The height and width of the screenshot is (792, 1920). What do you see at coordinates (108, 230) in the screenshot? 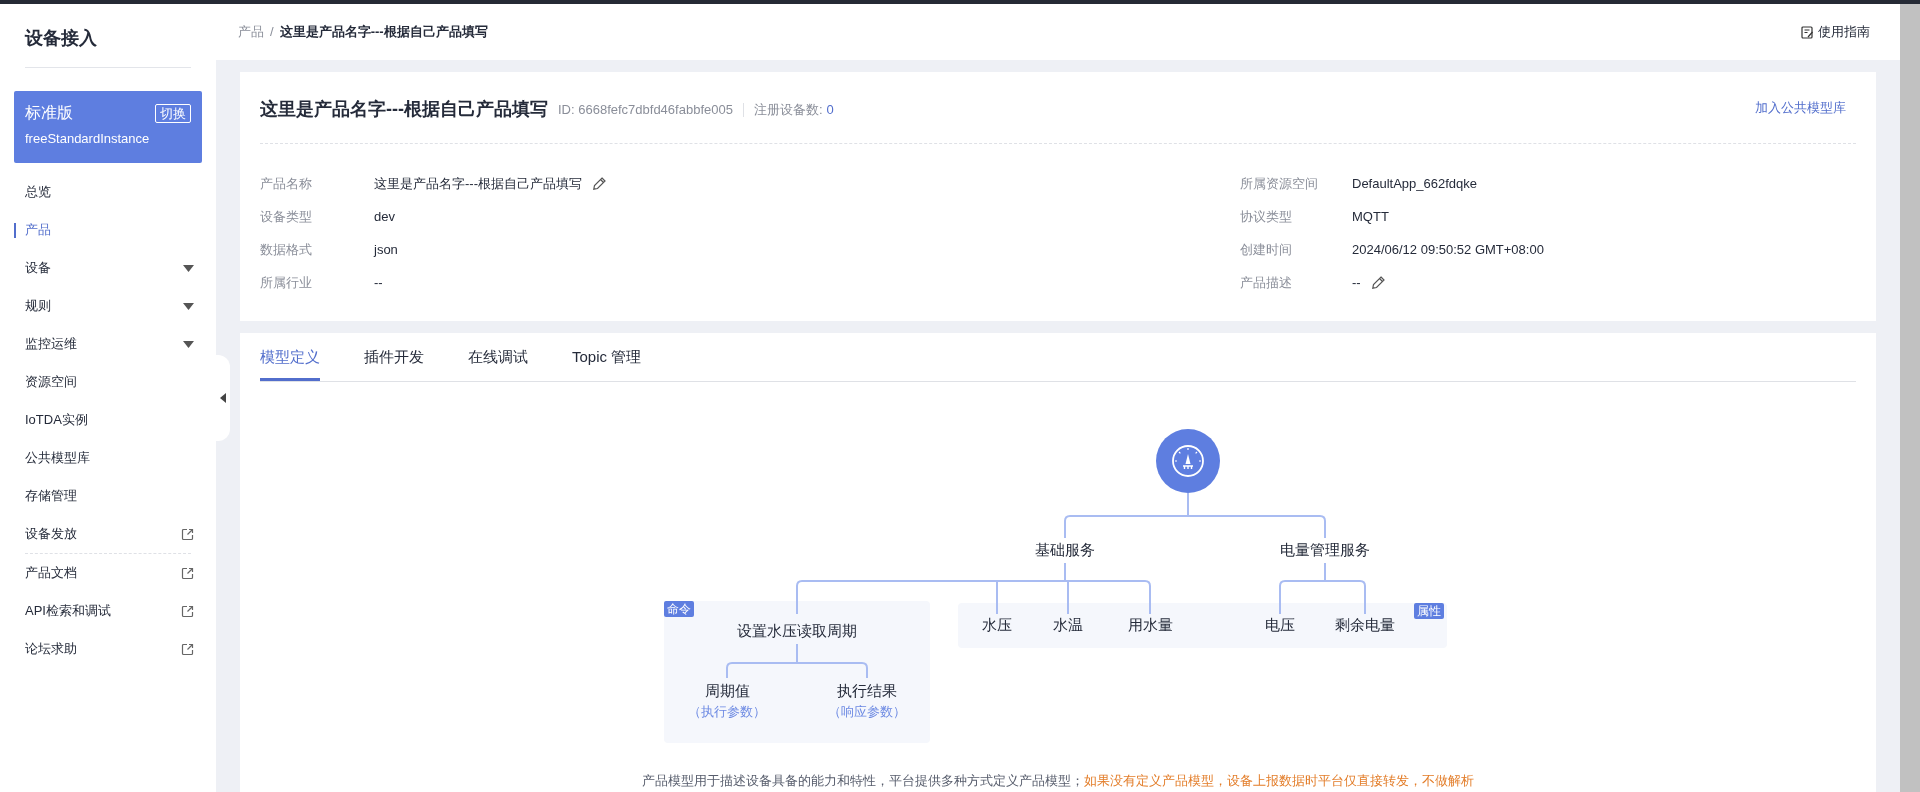
I see `sidebar-item: 产品` at bounding box center [108, 230].